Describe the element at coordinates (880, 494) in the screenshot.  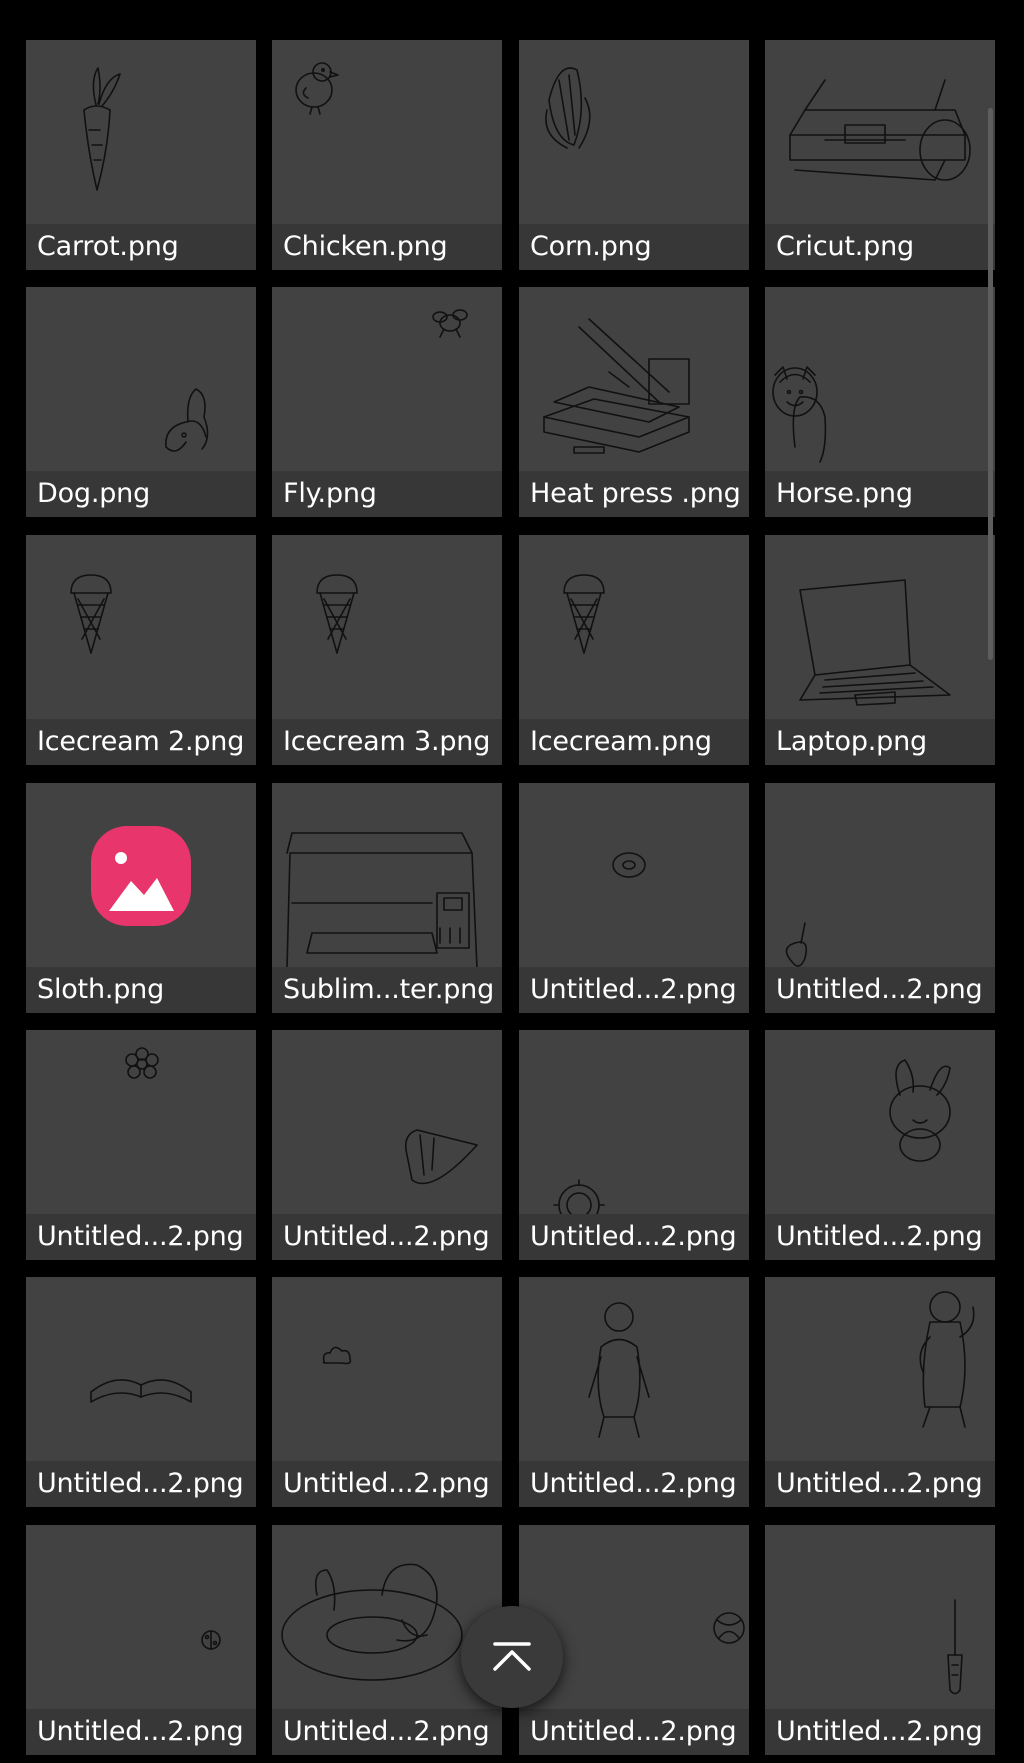
I see `file-name-label: Horse.png` at that location.